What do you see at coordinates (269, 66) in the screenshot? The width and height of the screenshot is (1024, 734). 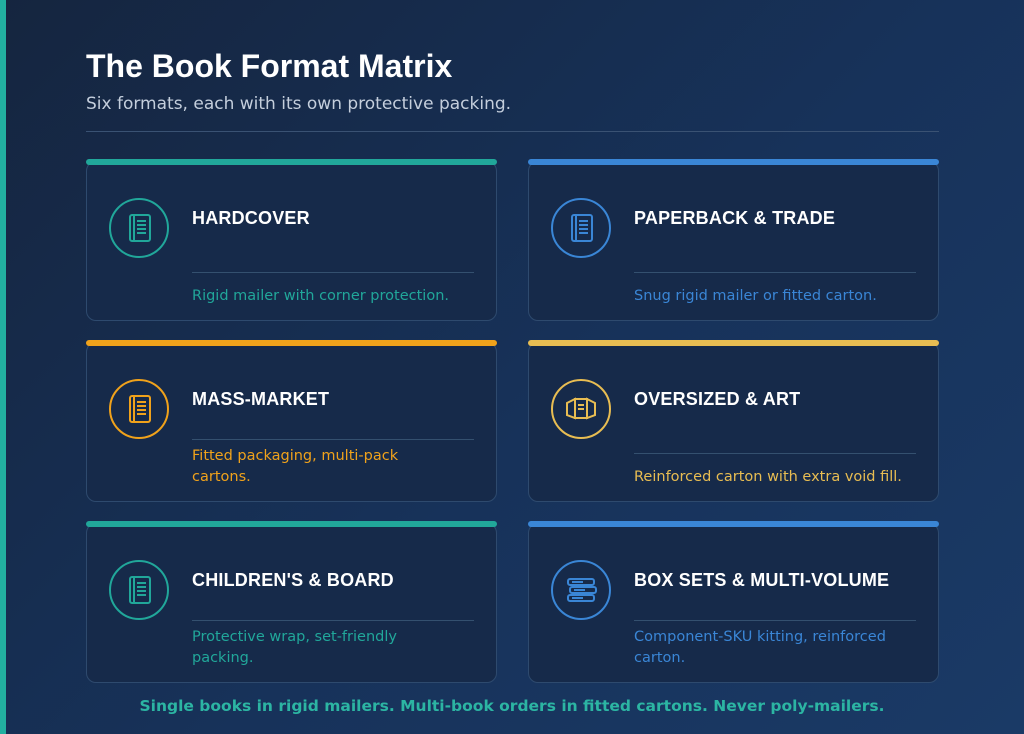 I see `page-title: The Book Format Matrix` at bounding box center [269, 66].